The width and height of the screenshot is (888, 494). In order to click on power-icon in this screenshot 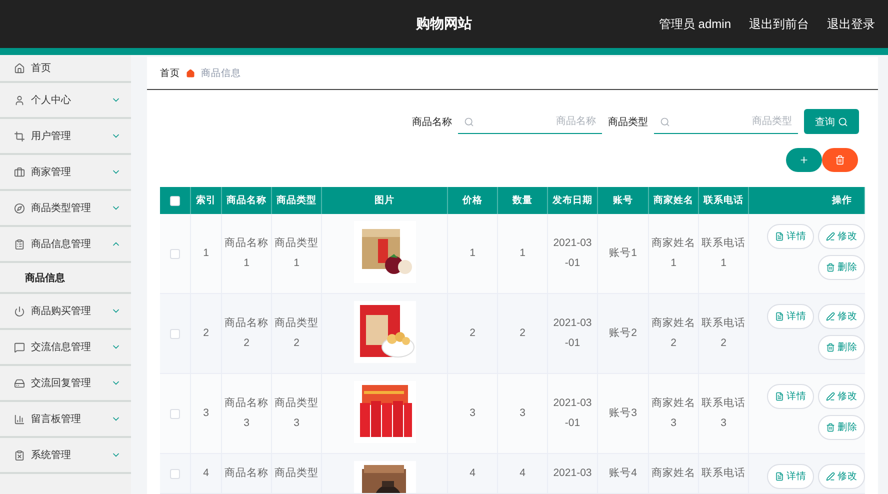, I will do `click(19, 311)`.